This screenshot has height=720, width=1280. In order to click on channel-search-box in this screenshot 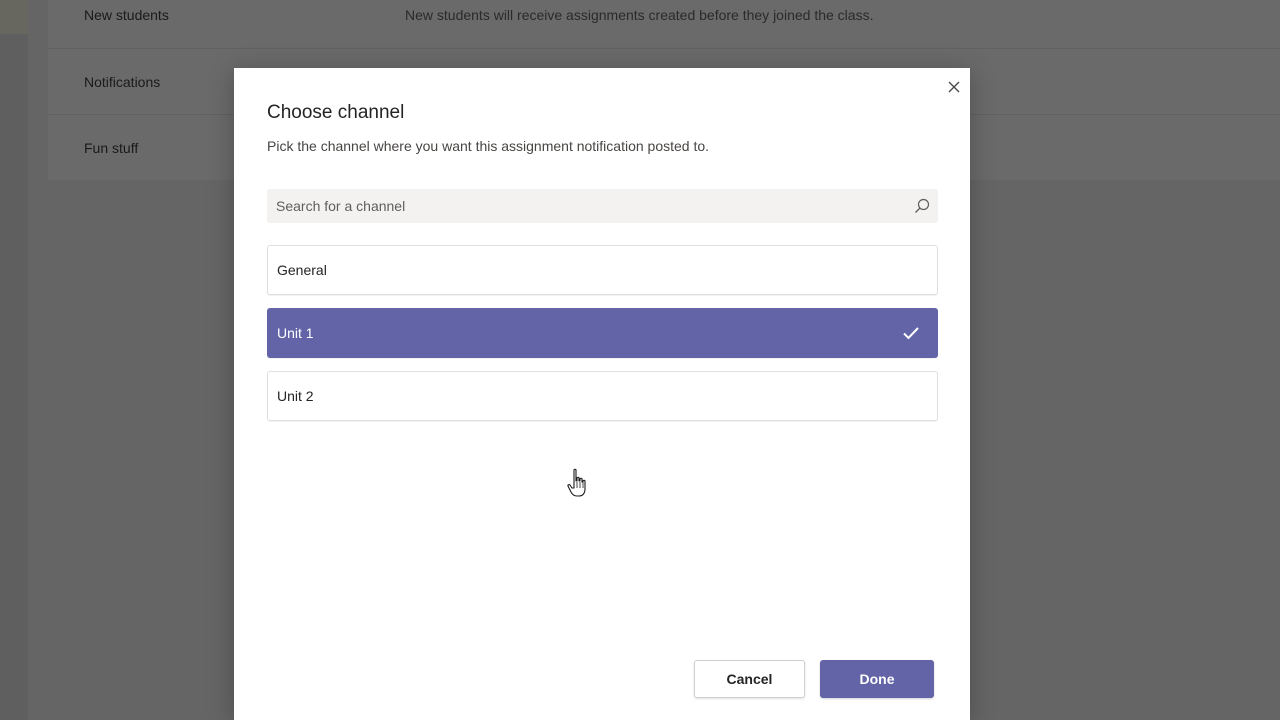, I will do `click(602, 206)`.